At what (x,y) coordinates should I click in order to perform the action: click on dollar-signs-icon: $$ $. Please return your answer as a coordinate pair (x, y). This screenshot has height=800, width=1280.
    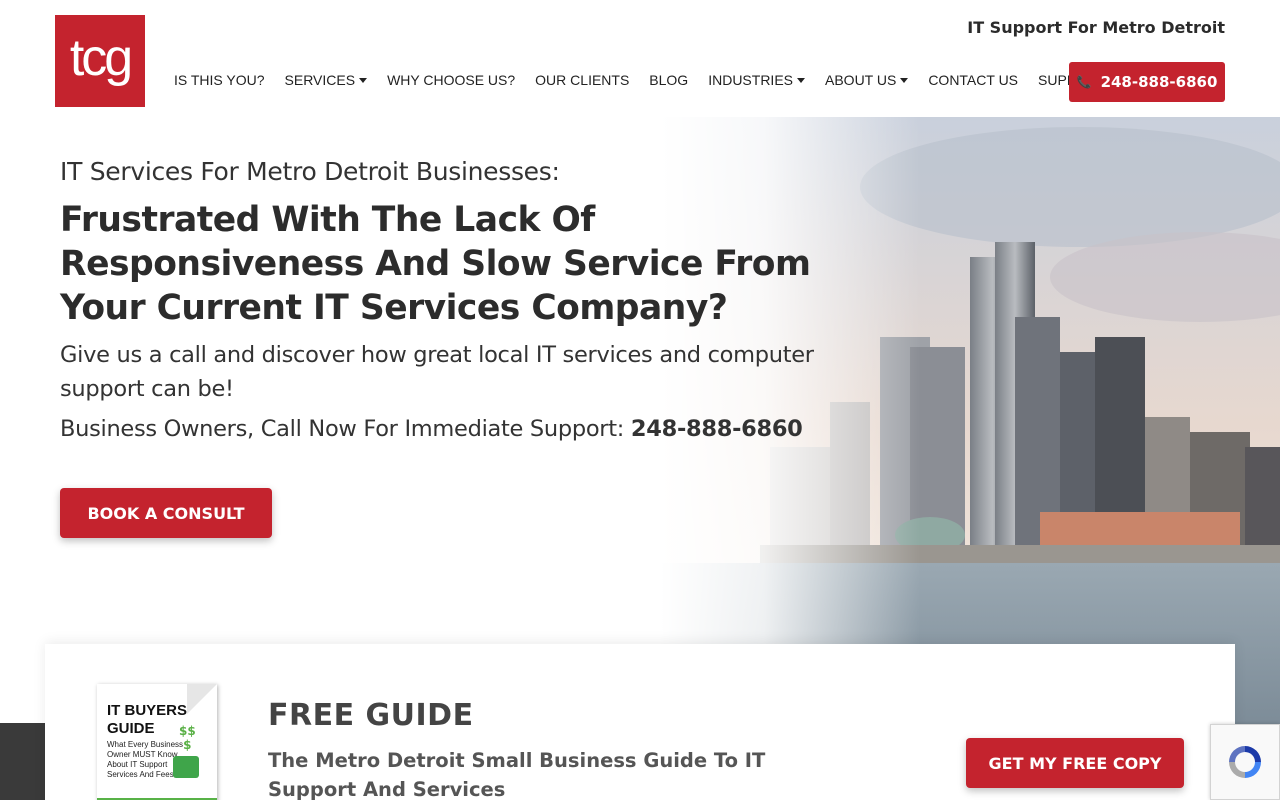
    Looking at the image, I should click on (187, 738).